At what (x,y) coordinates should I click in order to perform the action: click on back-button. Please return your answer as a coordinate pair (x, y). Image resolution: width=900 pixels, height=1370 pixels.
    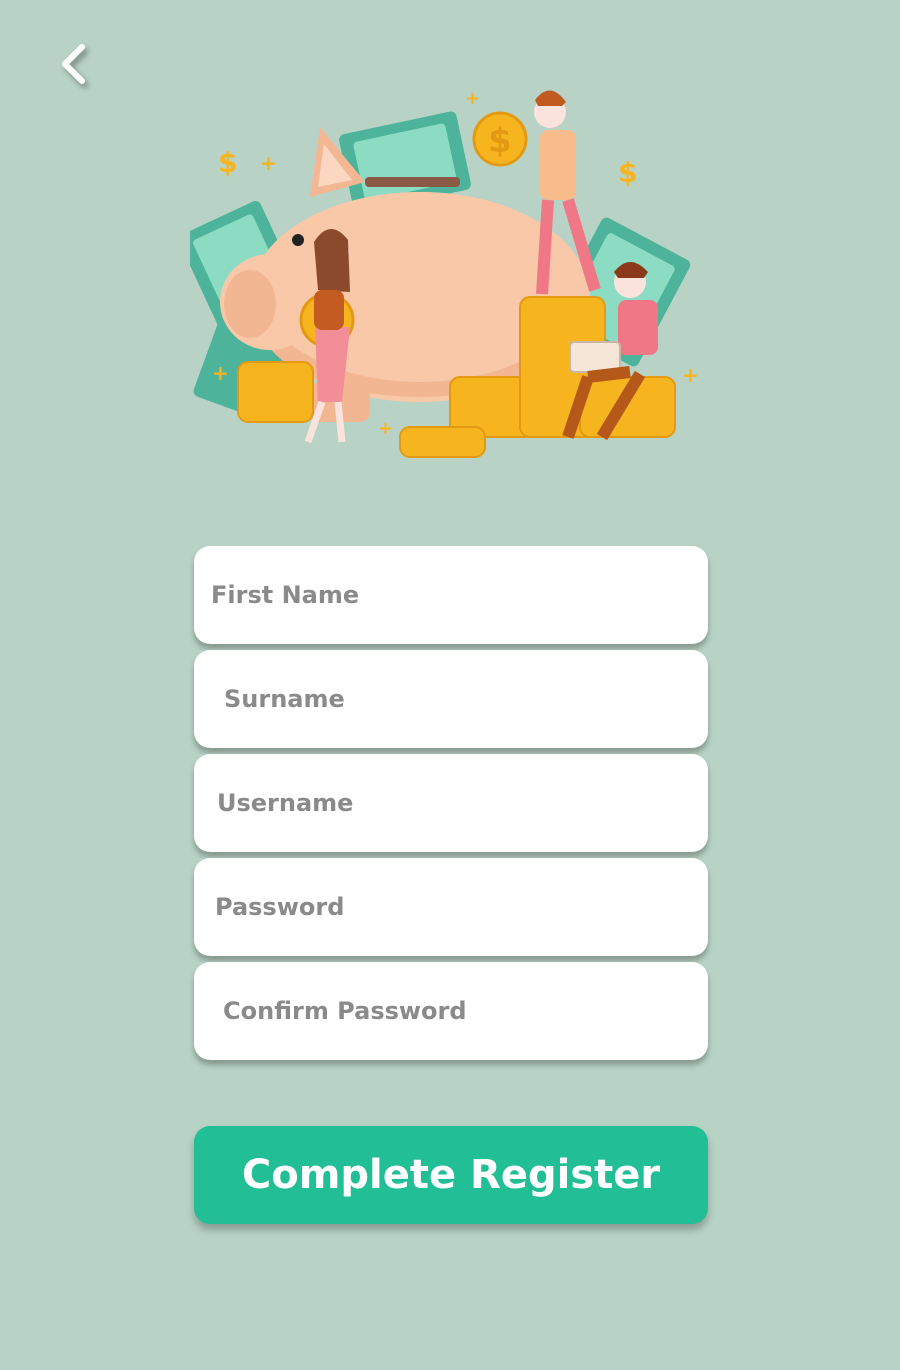
    Looking at the image, I should click on (76, 64).